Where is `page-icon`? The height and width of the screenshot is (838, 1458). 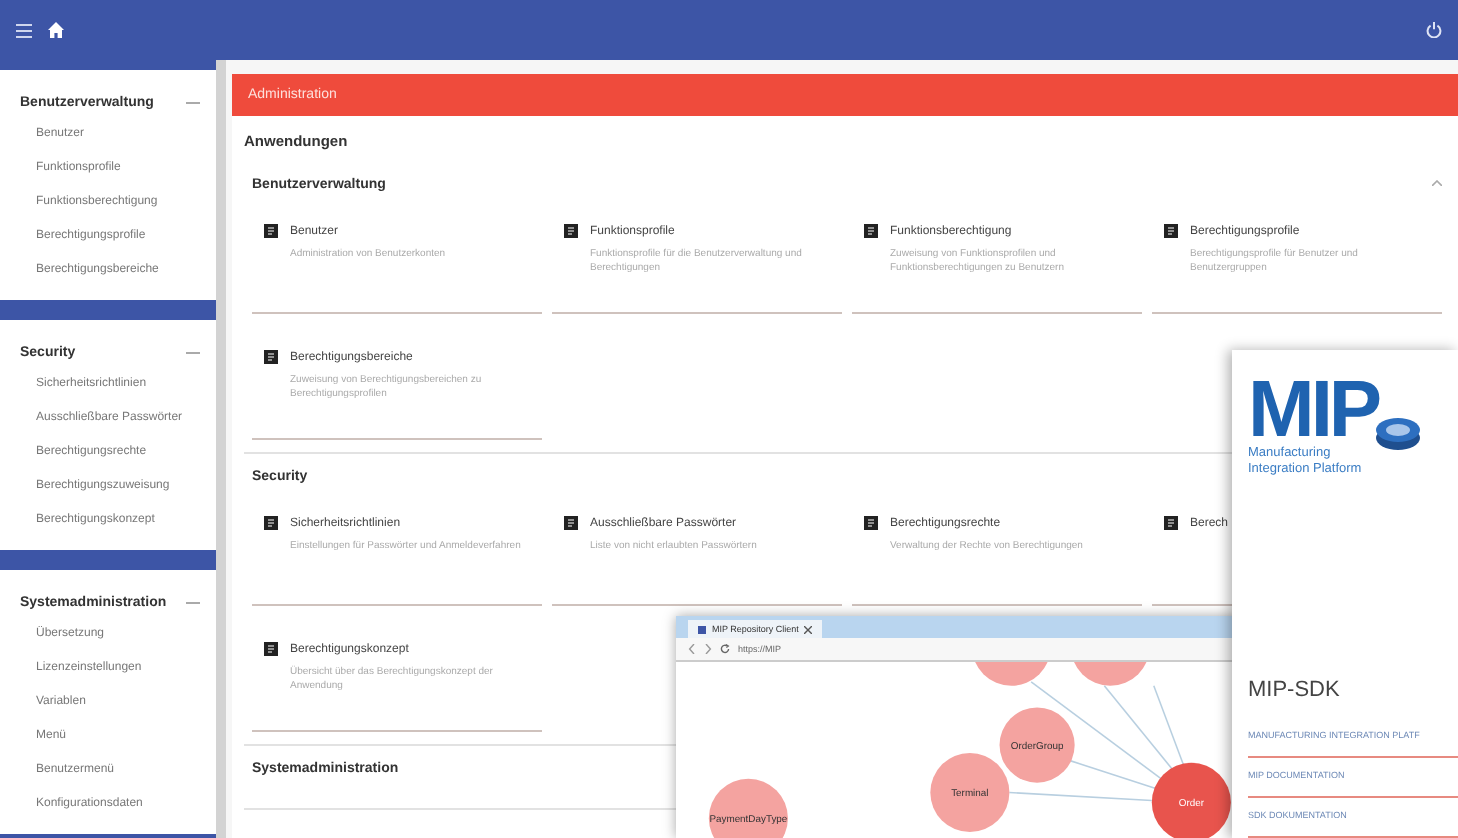 page-icon is located at coordinates (702, 629).